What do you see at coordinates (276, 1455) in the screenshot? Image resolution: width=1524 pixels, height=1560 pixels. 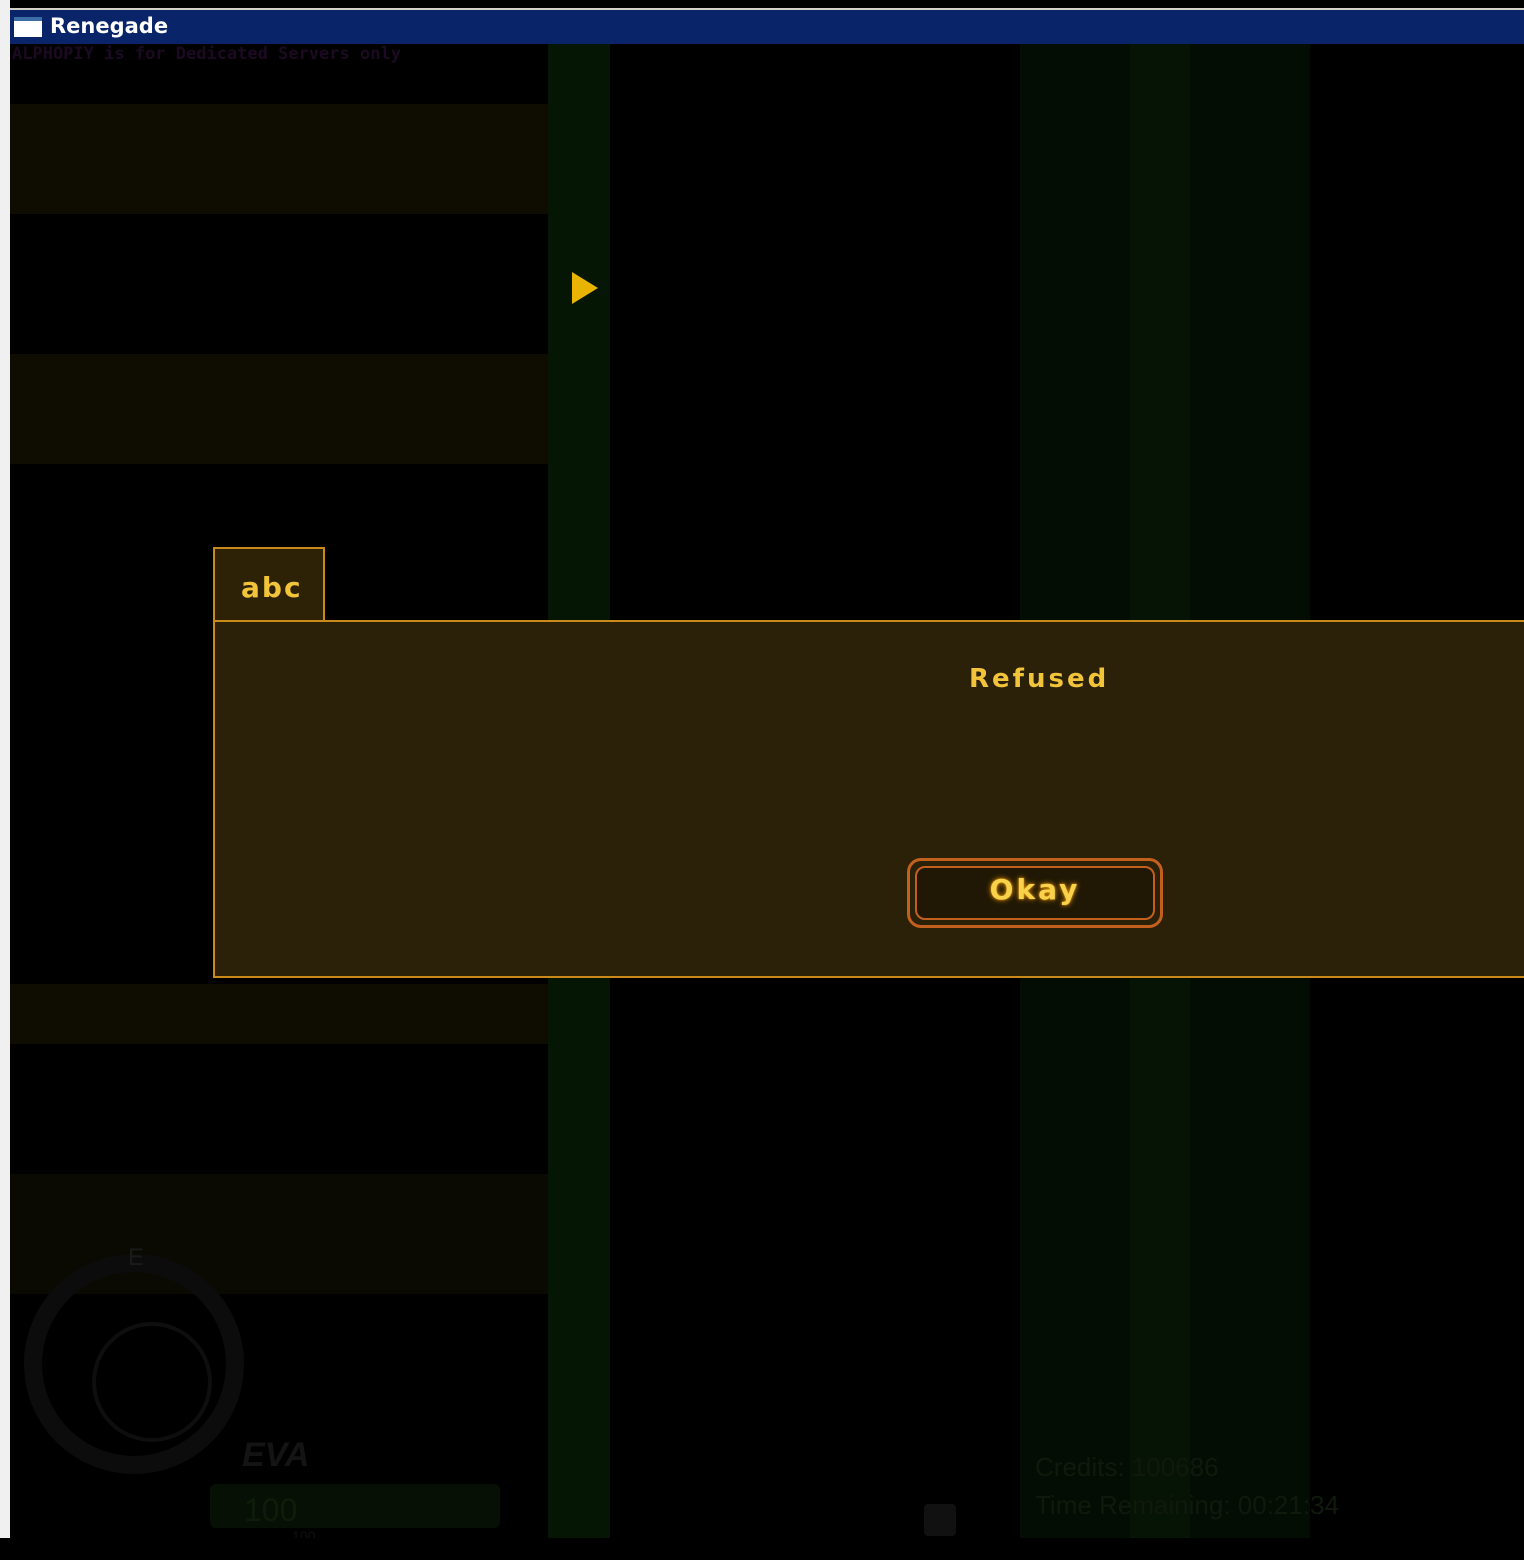 I see `eva-logo: EVA` at bounding box center [276, 1455].